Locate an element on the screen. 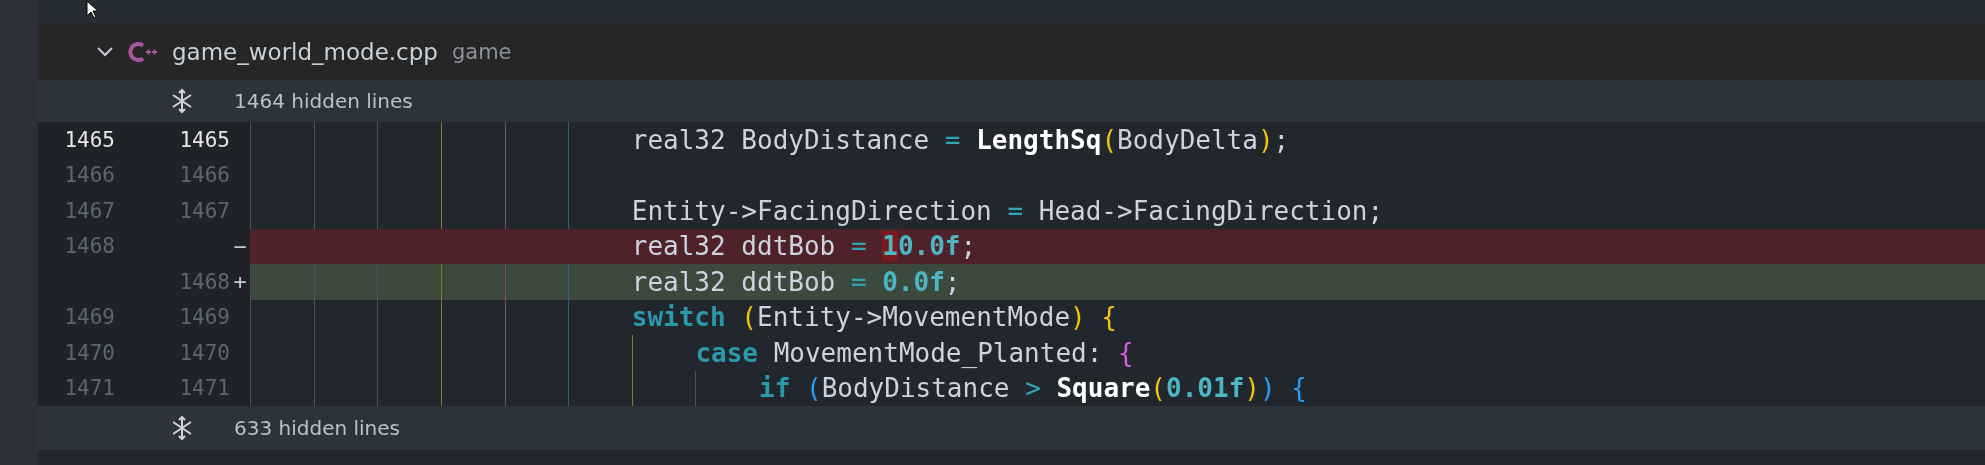  cpp-file-icon is located at coordinates (143, 51).